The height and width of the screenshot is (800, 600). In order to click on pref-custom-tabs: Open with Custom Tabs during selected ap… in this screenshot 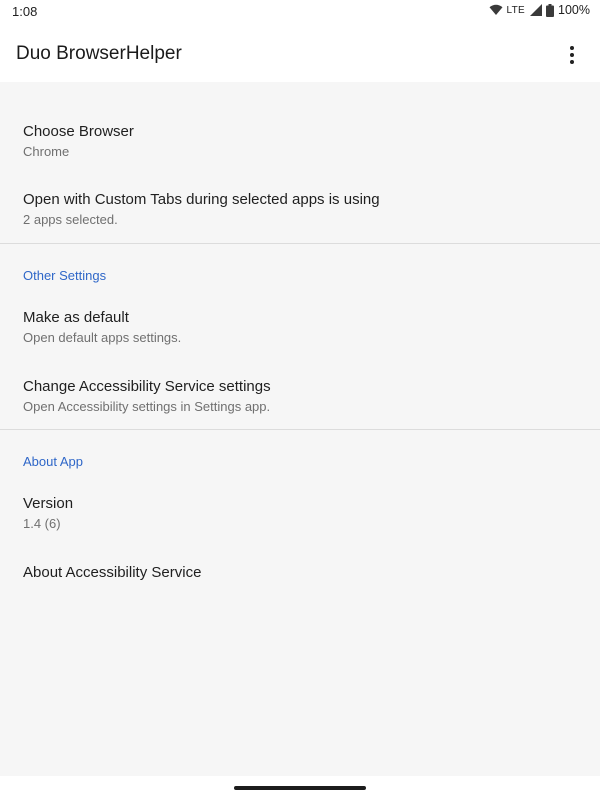, I will do `click(300, 207)`.